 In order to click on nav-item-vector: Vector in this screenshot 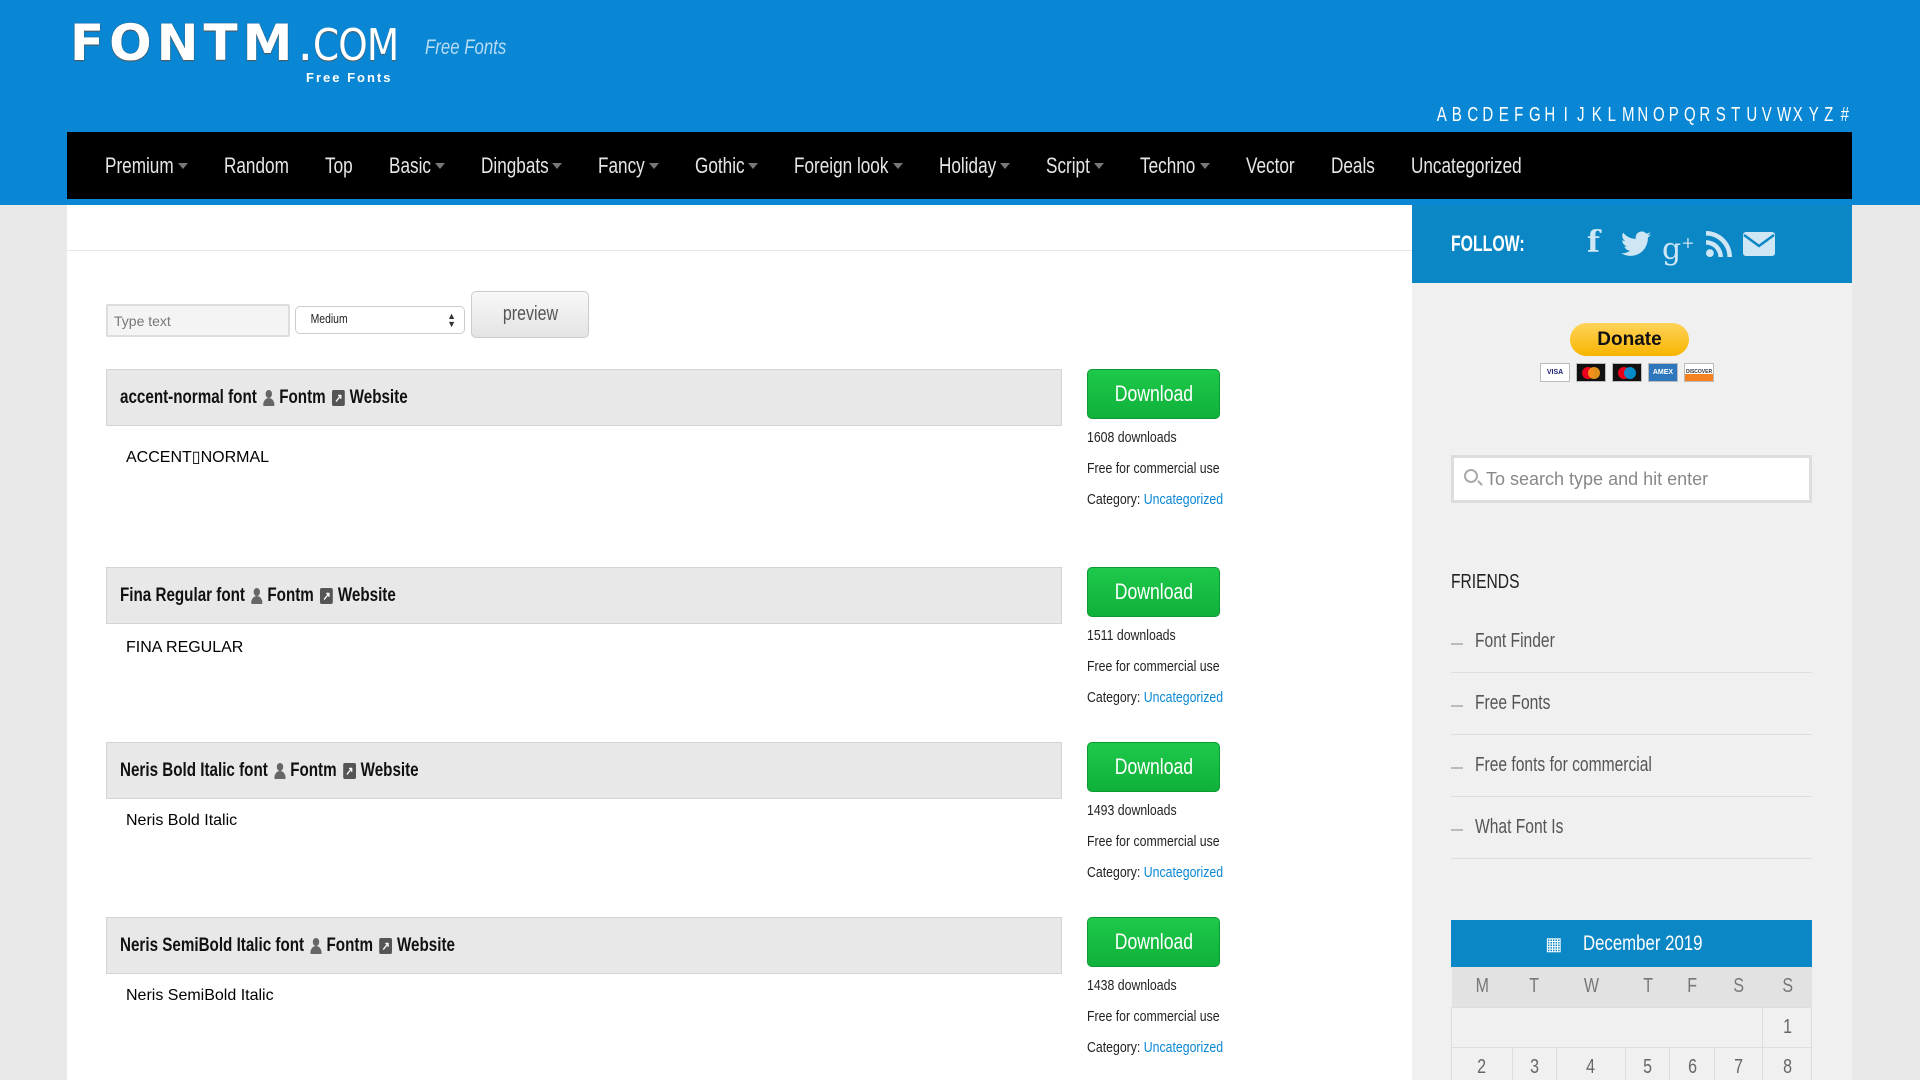, I will do `click(1270, 166)`.